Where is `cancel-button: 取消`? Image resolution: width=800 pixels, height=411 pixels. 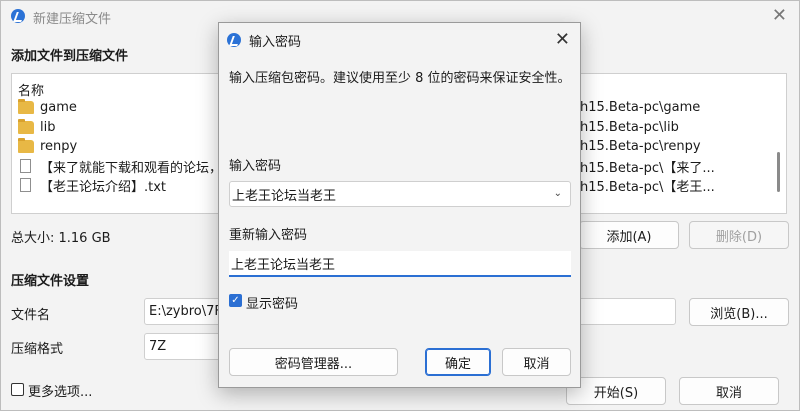
cancel-button: 取消 is located at coordinates (729, 391).